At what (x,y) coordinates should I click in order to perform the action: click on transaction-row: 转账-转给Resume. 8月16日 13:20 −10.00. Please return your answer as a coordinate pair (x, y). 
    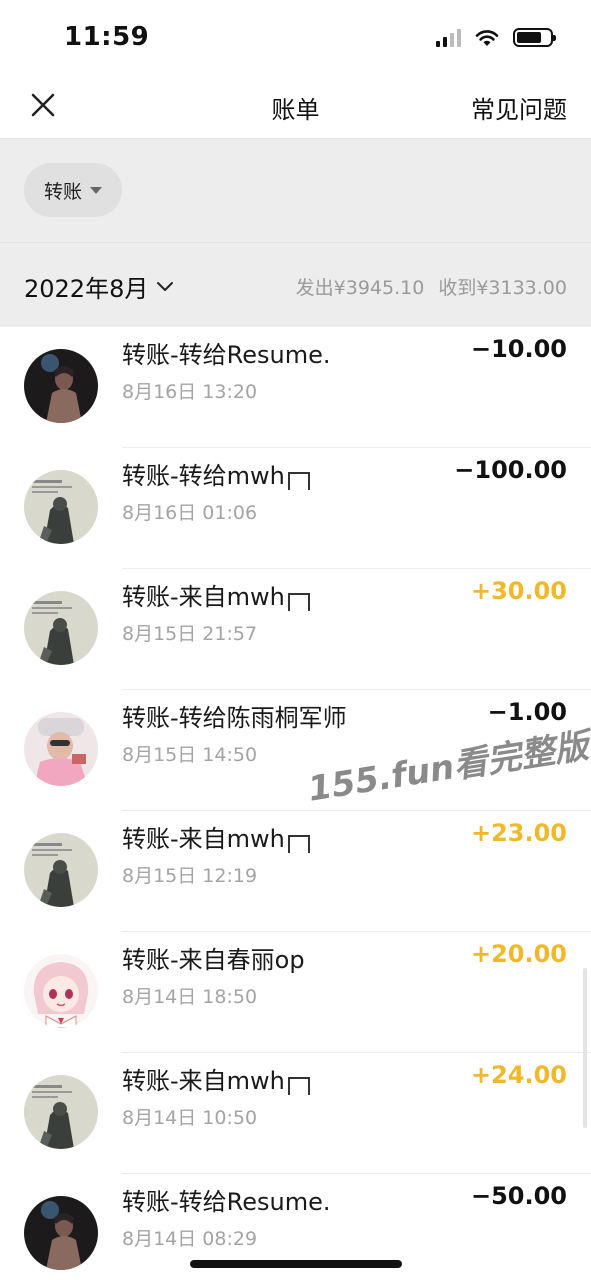
    Looking at the image, I should click on (295, 387).